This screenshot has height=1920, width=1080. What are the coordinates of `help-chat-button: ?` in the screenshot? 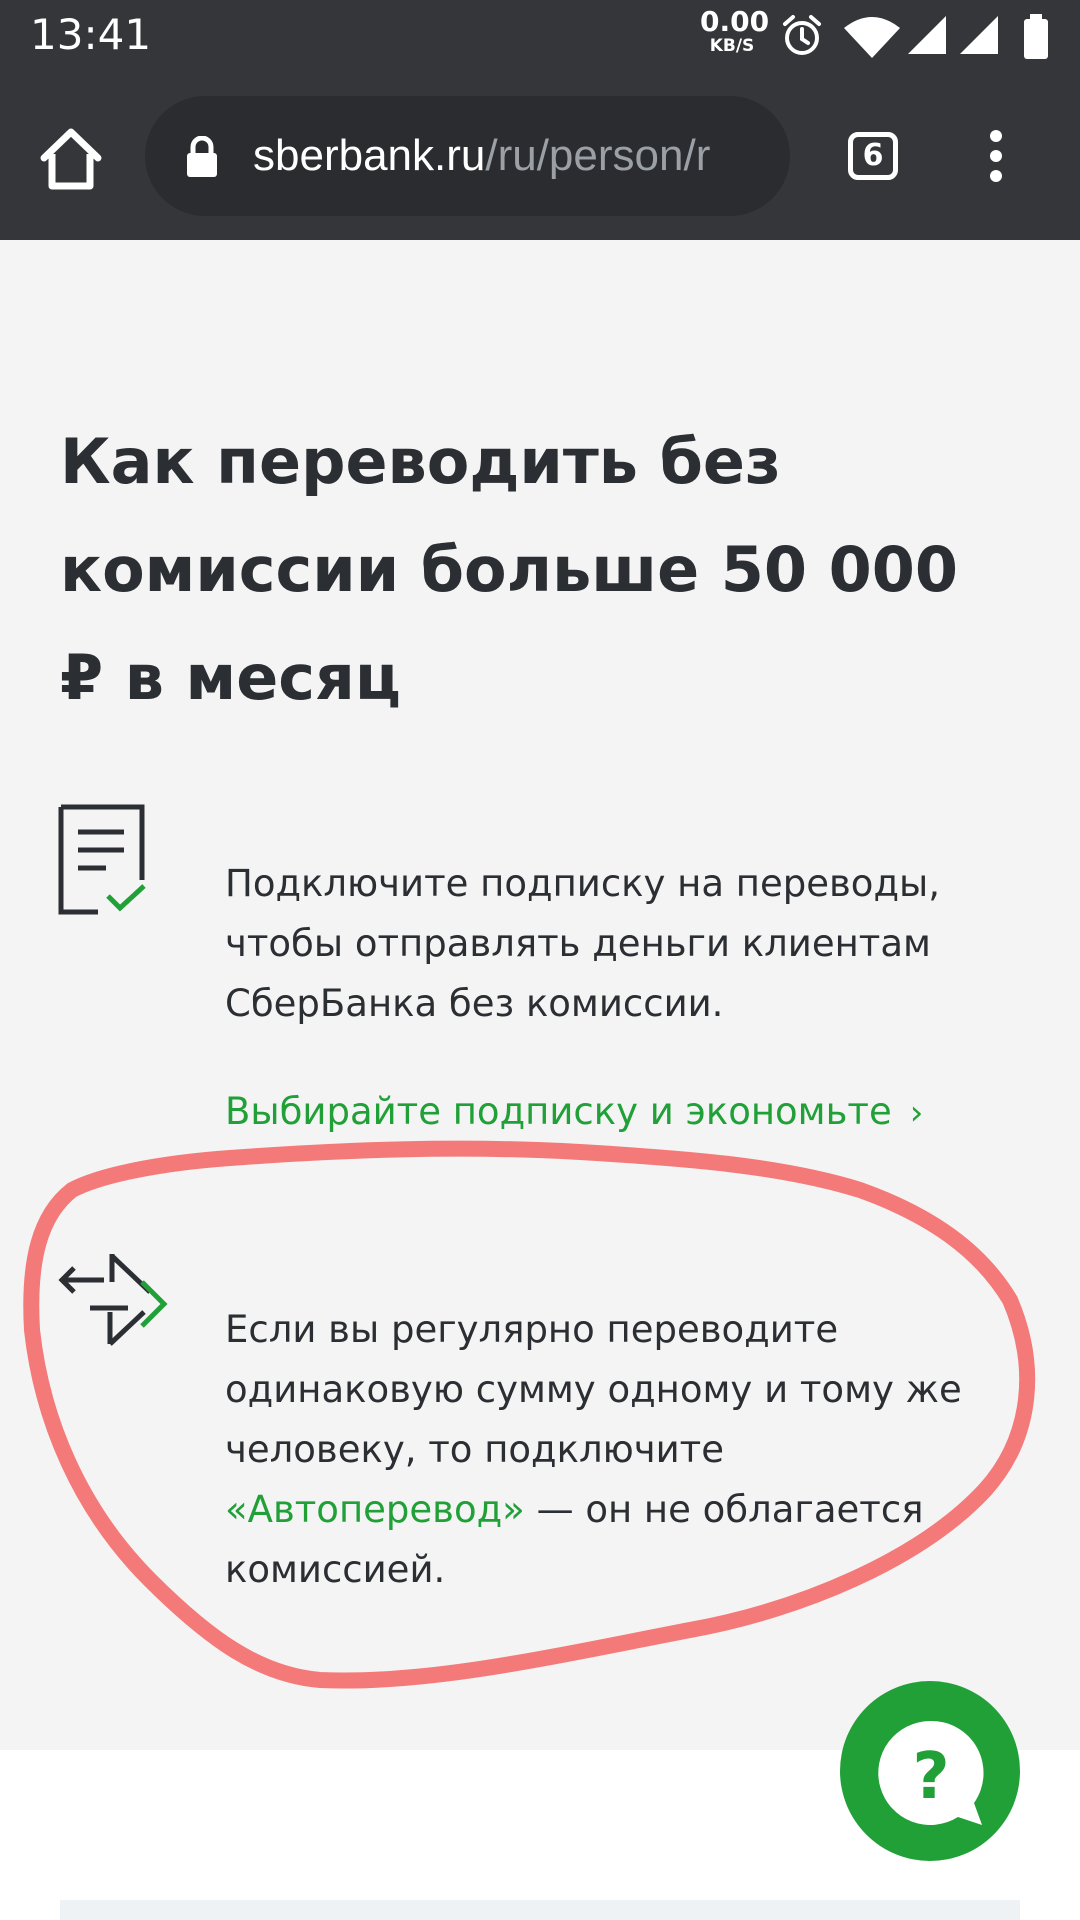 It's located at (930, 1771).